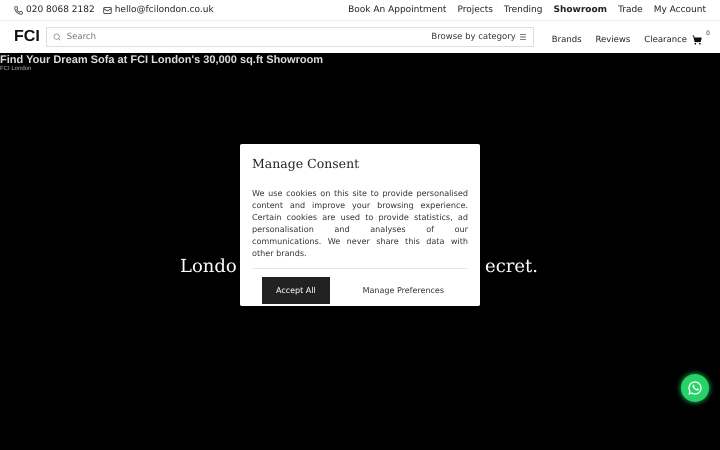 The height and width of the screenshot is (450, 720). What do you see at coordinates (60, 10) in the screenshot?
I see `phone-number: 020 8068 2182` at bounding box center [60, 10].